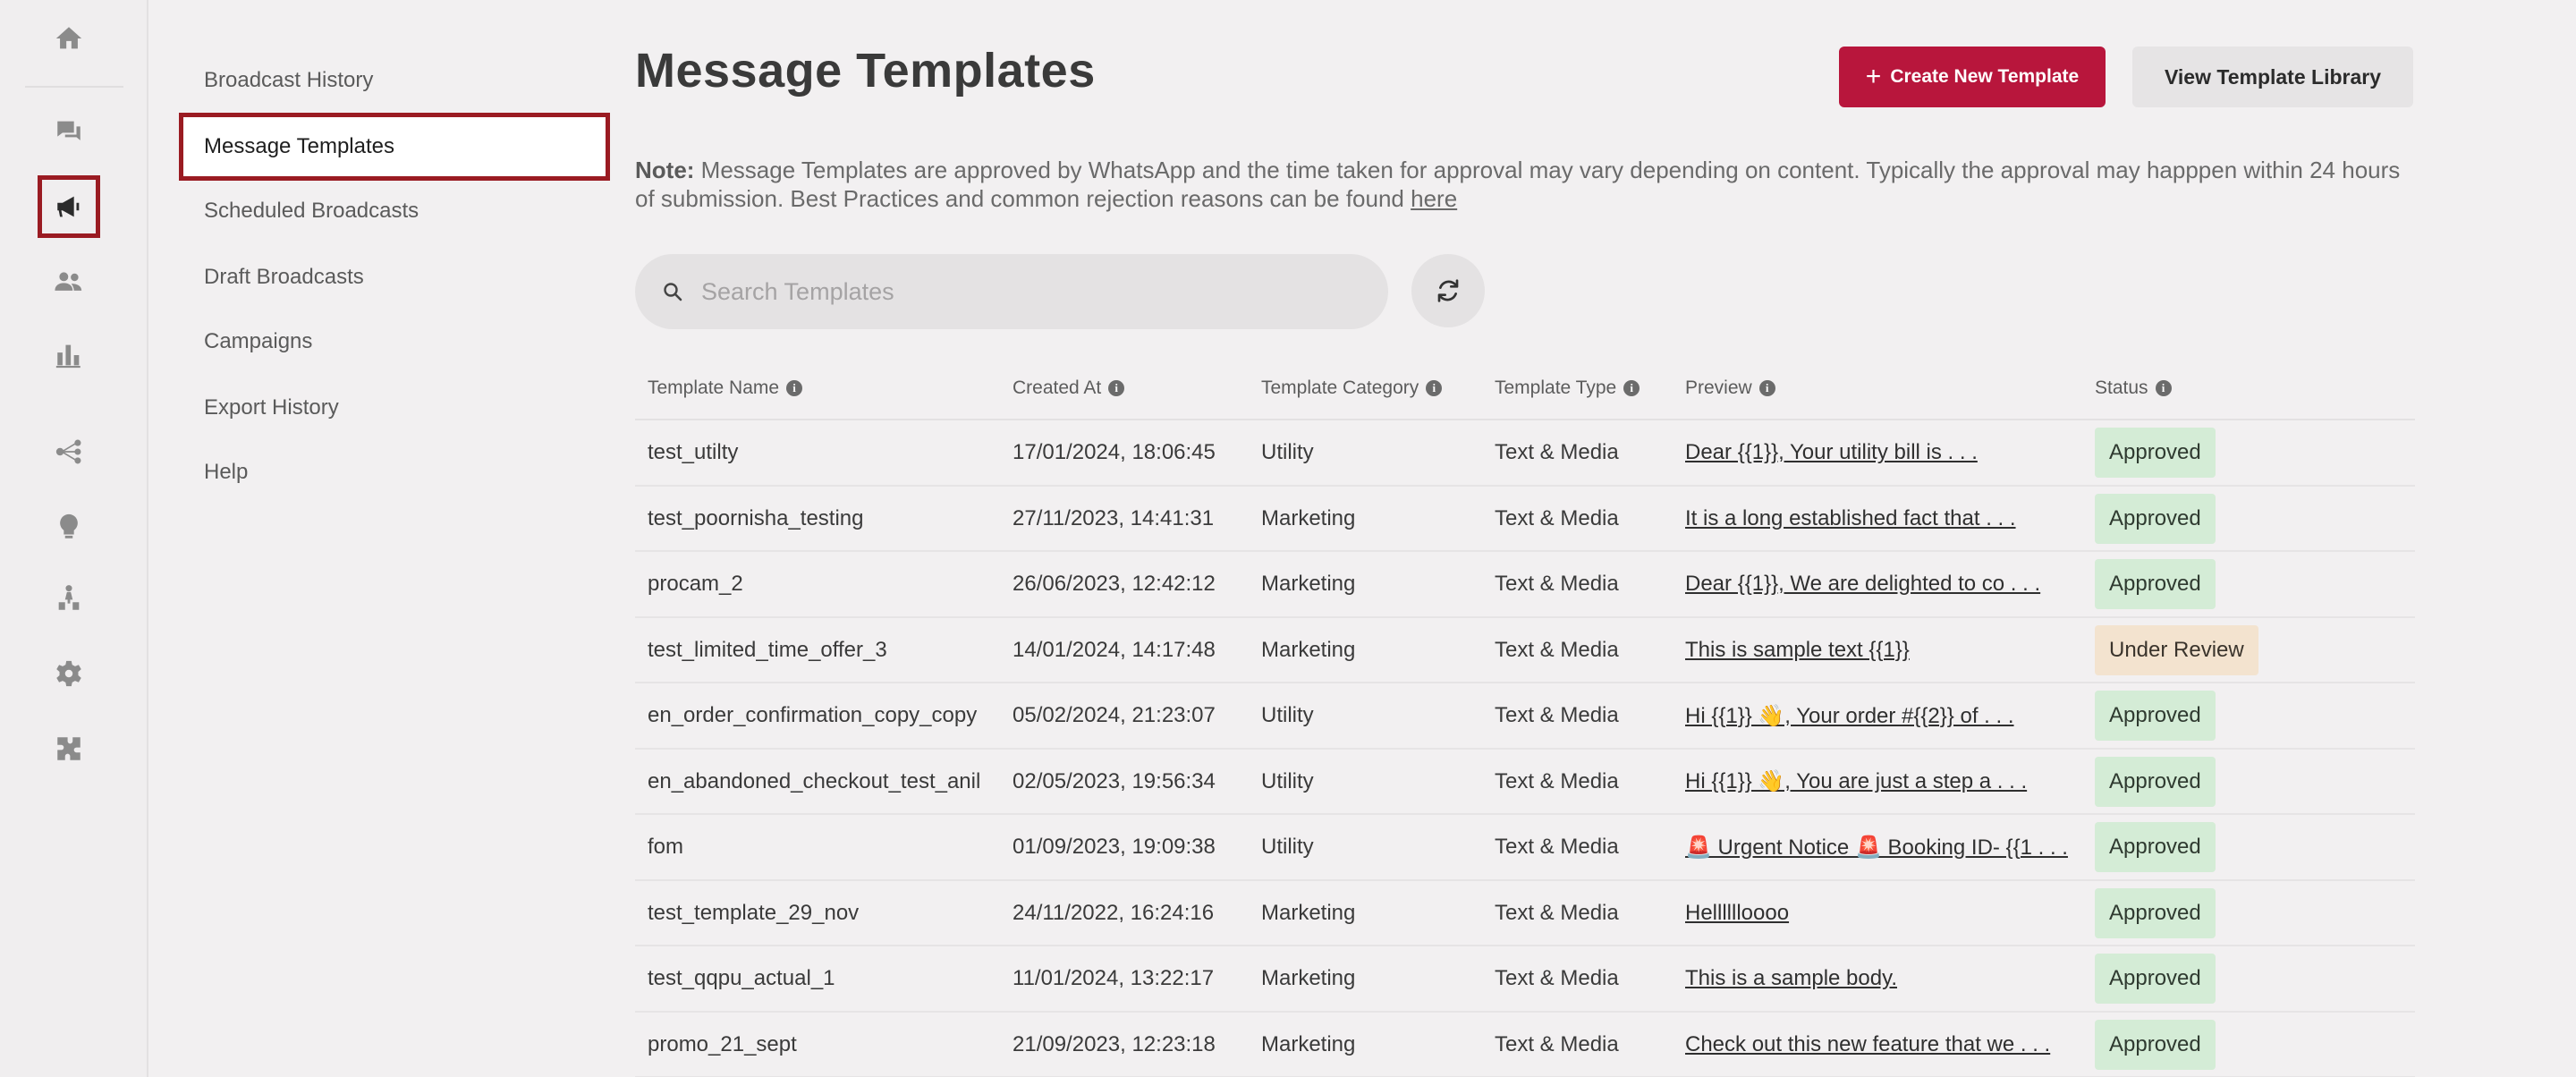  I want to click on bar-chart-icon, so click(69, 355).